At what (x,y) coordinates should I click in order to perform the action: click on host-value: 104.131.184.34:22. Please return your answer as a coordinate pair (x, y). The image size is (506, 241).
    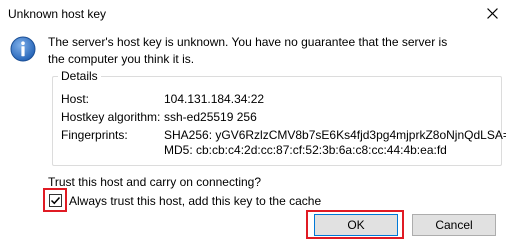
    Looking at the image, I should click on (214, 99).